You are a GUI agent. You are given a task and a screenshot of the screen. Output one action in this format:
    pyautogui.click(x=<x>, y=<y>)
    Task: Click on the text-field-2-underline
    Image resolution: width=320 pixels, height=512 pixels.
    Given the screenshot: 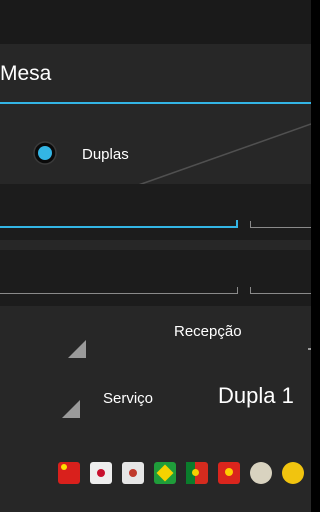 What is the action you would take?
    pyautogui.click(x=280, y=227)
    